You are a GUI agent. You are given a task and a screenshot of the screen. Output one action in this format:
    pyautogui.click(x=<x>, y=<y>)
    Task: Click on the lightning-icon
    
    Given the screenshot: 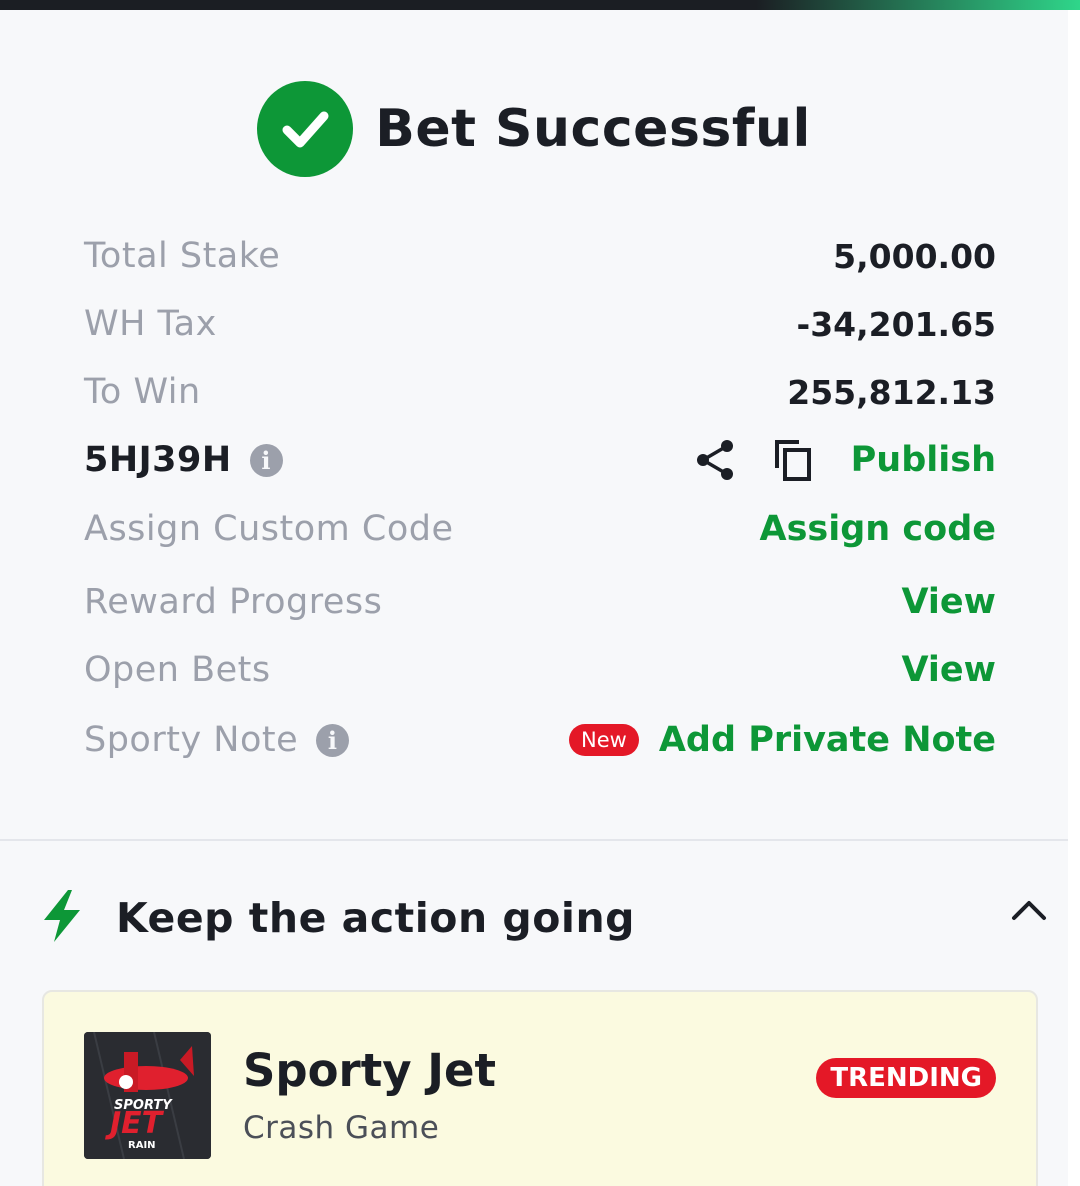 What is the action you would take?
    pyautogui.click(x=62, y=918)
    